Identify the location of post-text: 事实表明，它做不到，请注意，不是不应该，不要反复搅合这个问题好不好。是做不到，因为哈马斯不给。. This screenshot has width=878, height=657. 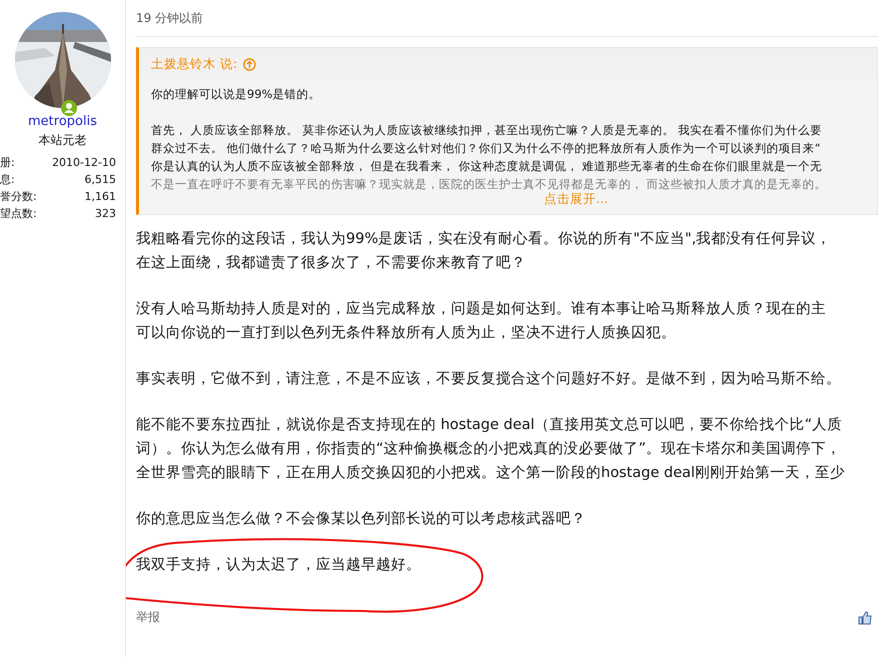
(488, 379).